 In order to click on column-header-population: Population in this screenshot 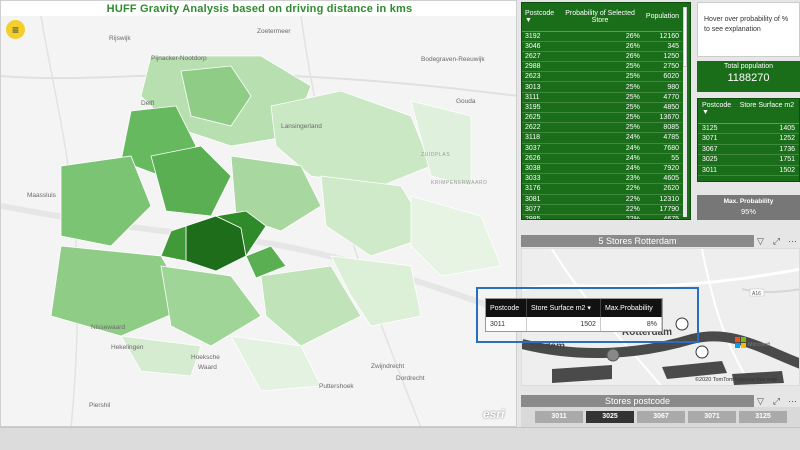, I will do `click(662, 17)`.